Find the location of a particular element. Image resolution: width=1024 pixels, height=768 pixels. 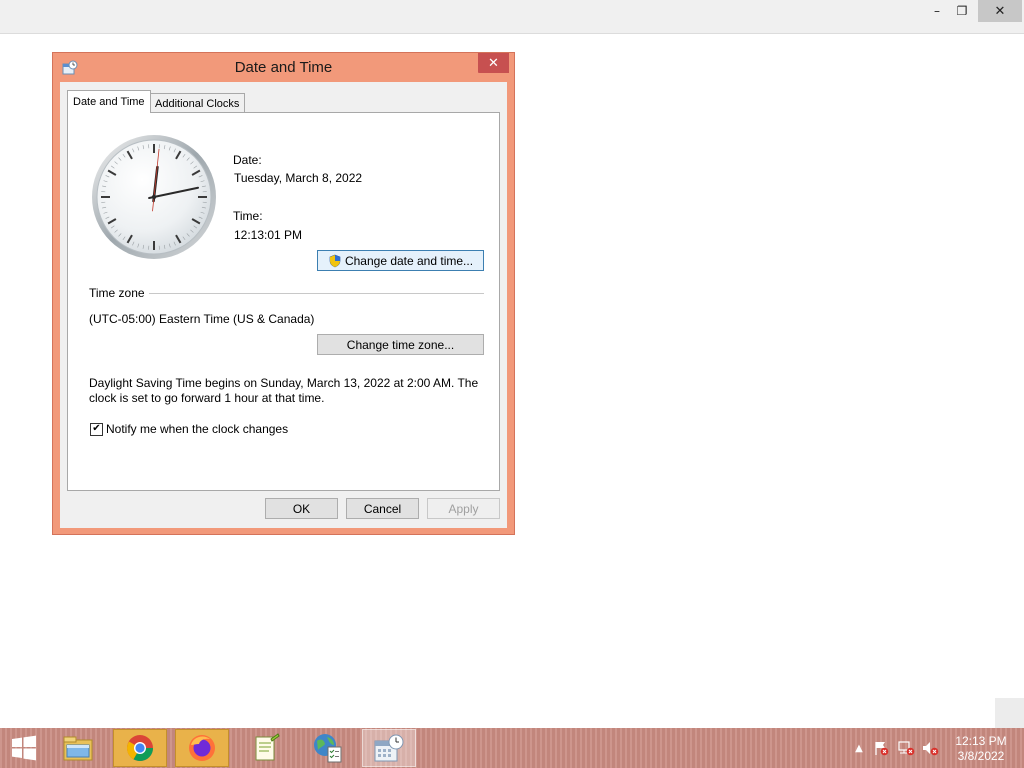

notify-checkbox: ✔ is located at coordinates (96, 429).